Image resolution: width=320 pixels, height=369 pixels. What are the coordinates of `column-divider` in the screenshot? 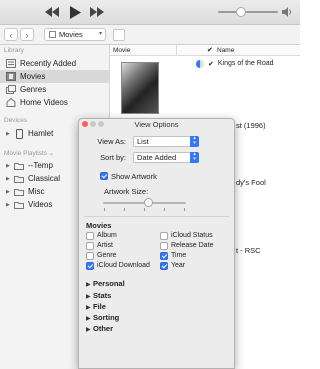 It's located at (176, 50).